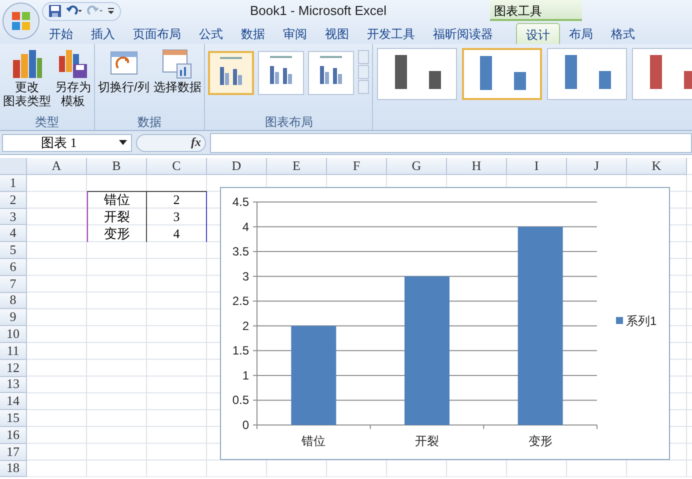  What do you see at coordinates (124, 71) in the screenshot?
I see `ribbon-button: 切换行/列` at bounding box center [124, 71].